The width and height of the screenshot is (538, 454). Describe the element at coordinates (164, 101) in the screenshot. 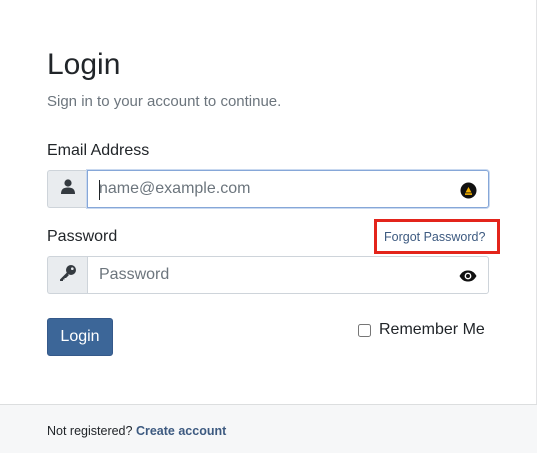

I see `page-subtitle: Sign in to your account to continue.` at that location.